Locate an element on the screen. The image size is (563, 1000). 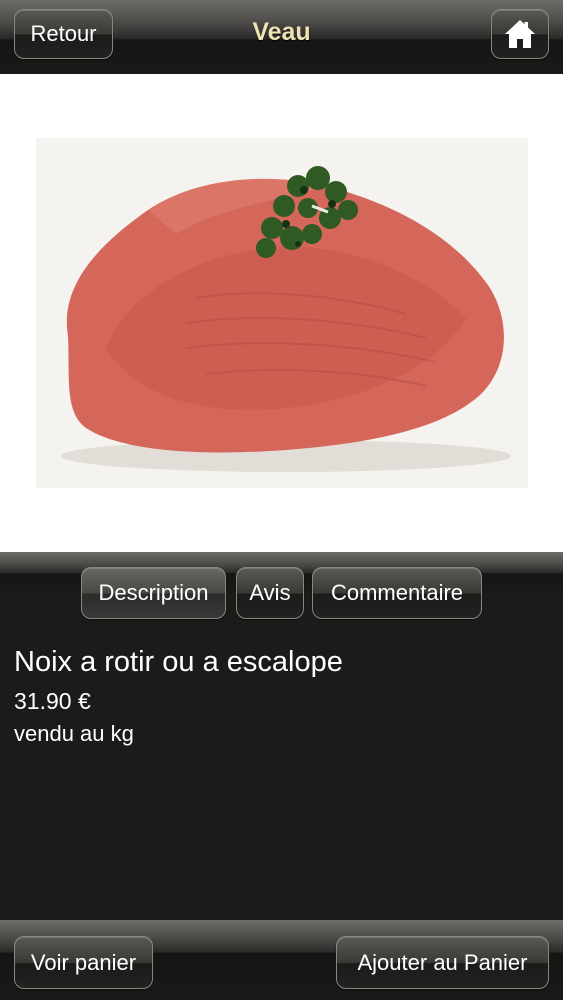
add-to-cart-label: Ajouter au Panier is located at coordinates (442, 962).